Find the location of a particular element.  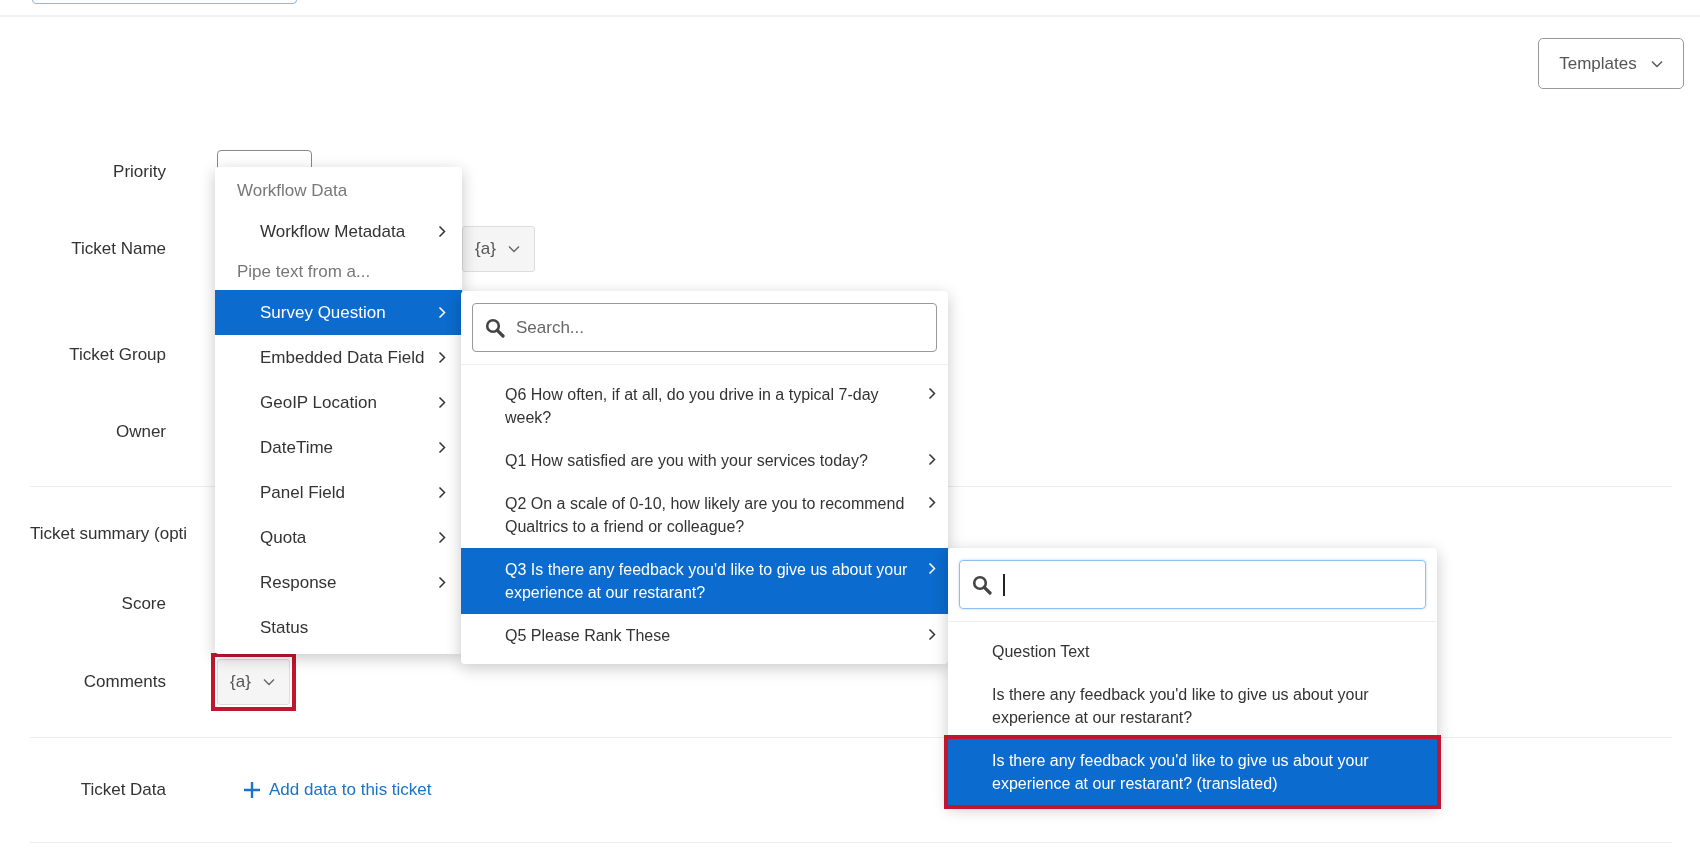

plus-icon is located at coordinates (252, 790).